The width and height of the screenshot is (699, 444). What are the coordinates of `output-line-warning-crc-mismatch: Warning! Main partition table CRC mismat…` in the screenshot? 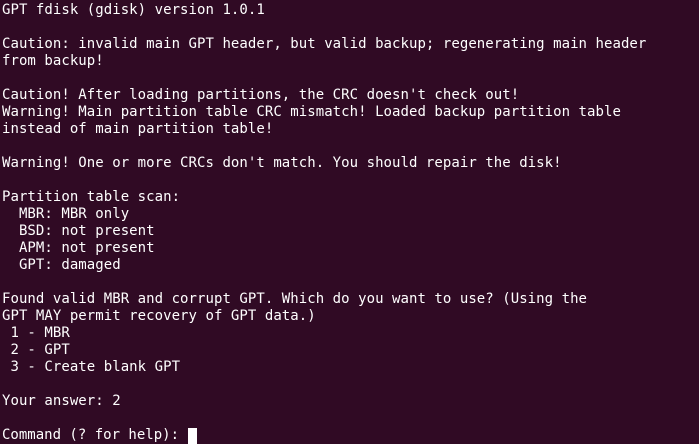 It's located at (311, 112).